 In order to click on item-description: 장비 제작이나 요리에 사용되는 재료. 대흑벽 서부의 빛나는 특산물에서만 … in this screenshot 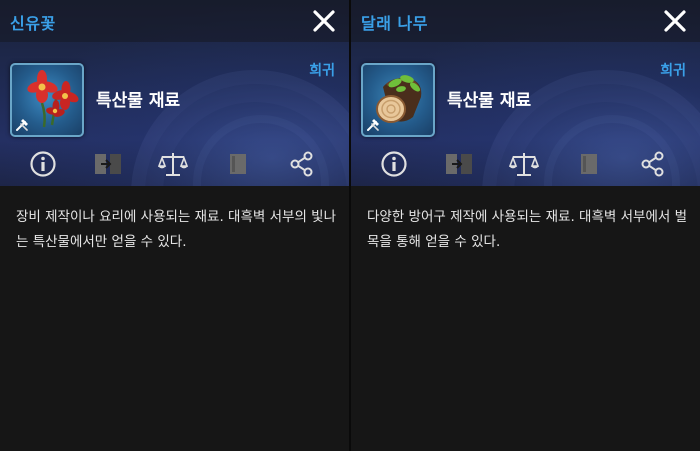, I will do `click(176, 229)`.